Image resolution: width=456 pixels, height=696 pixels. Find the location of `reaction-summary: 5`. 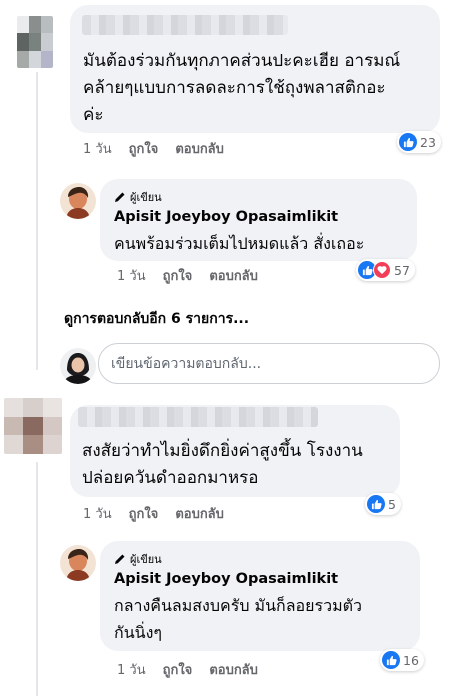

reaction-summary: 5 is located at coordinates (383, 504).